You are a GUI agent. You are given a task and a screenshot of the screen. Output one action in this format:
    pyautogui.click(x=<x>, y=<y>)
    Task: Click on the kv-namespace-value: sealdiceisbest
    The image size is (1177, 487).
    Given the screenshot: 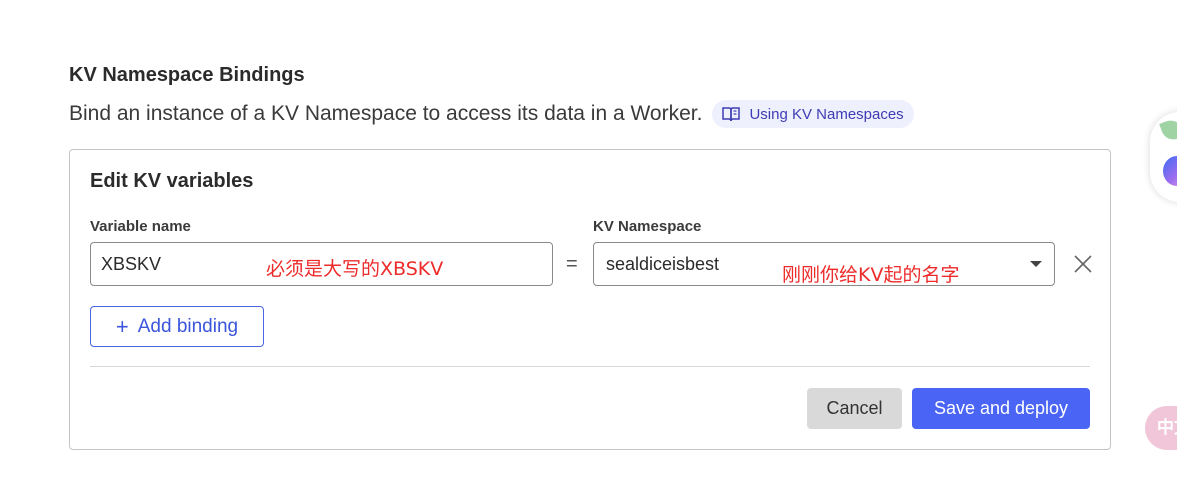 What is the action you would take?
    pyautogui.click(x=663, y=264)
    